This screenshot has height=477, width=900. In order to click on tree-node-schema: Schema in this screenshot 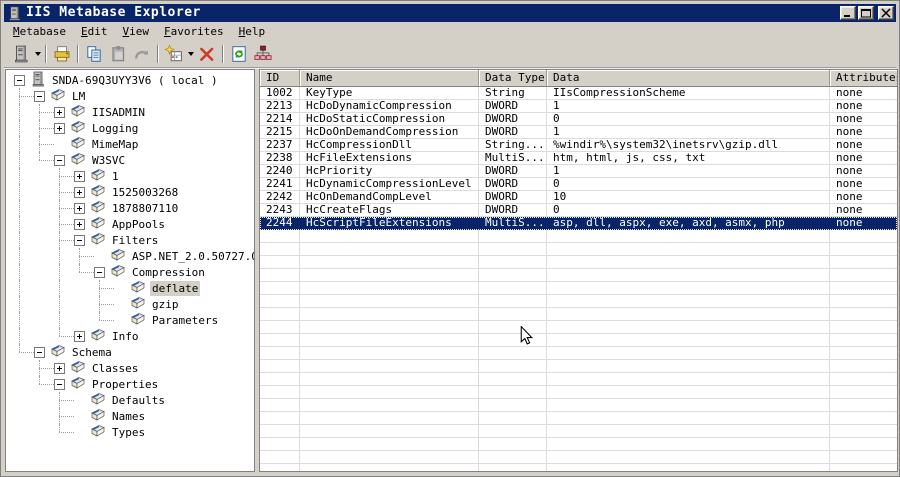, I will do `click(130, 352)`.